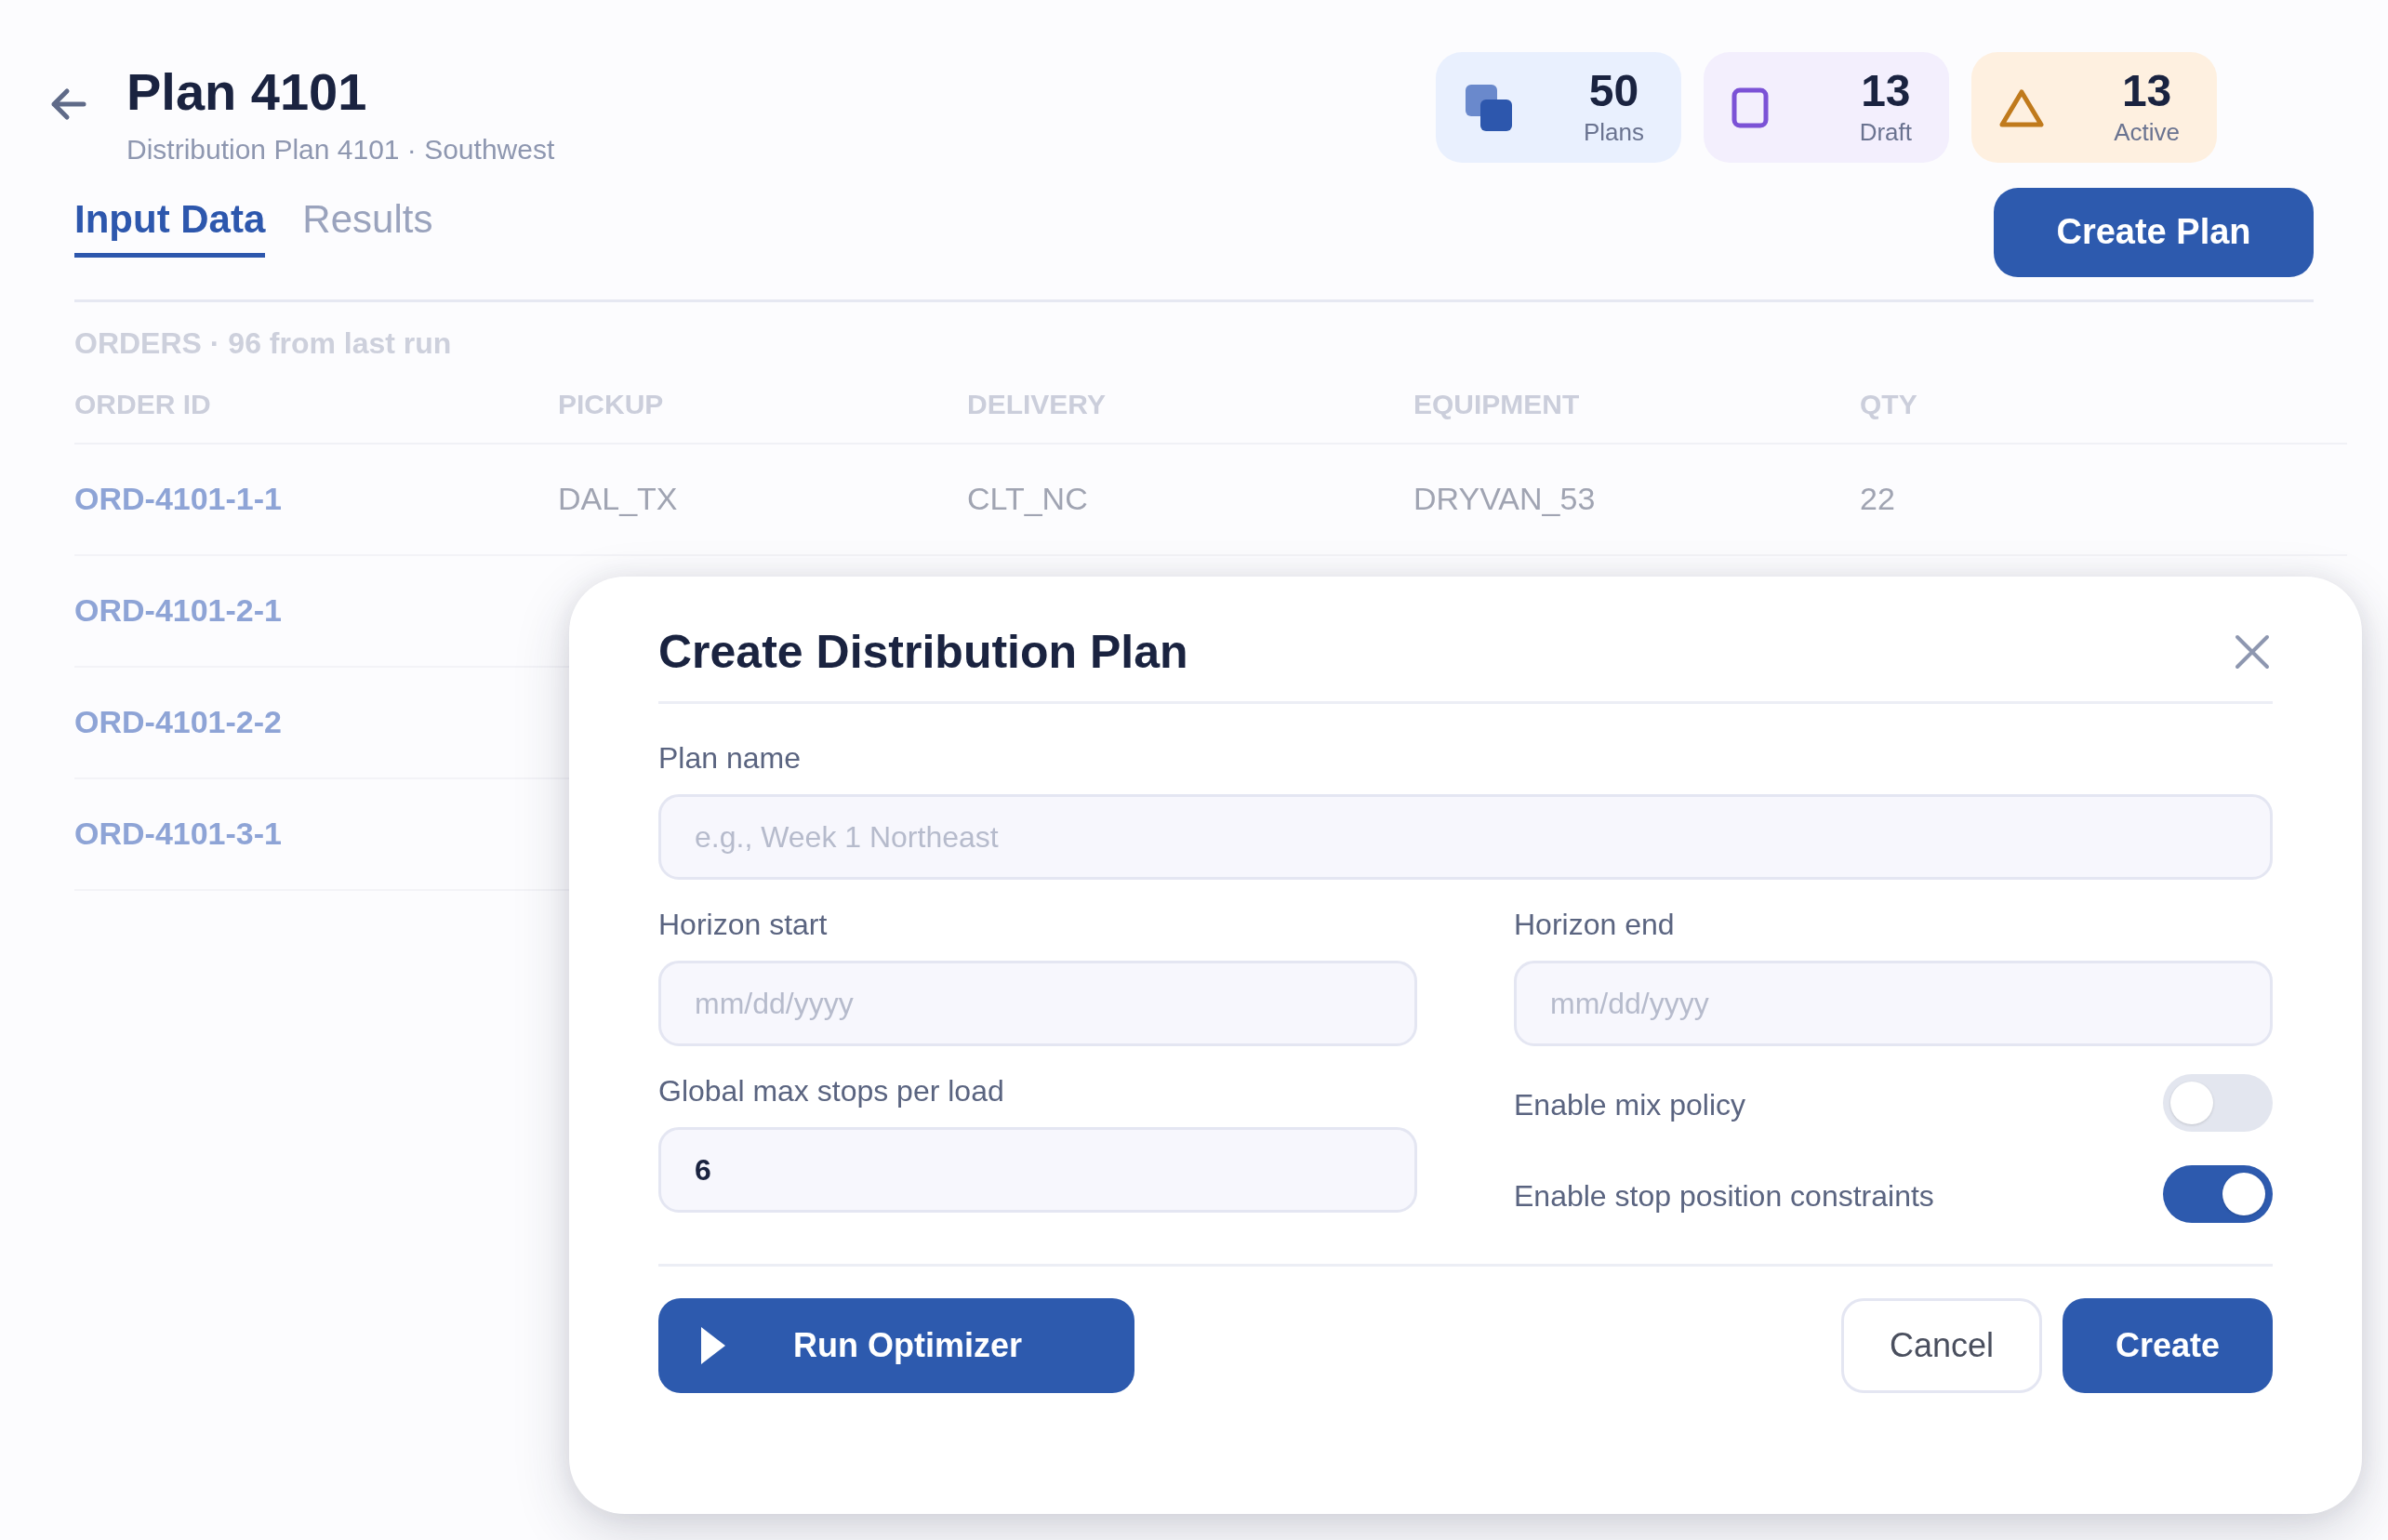  I want to click on stat-label: Draft, so click(1885, 133).